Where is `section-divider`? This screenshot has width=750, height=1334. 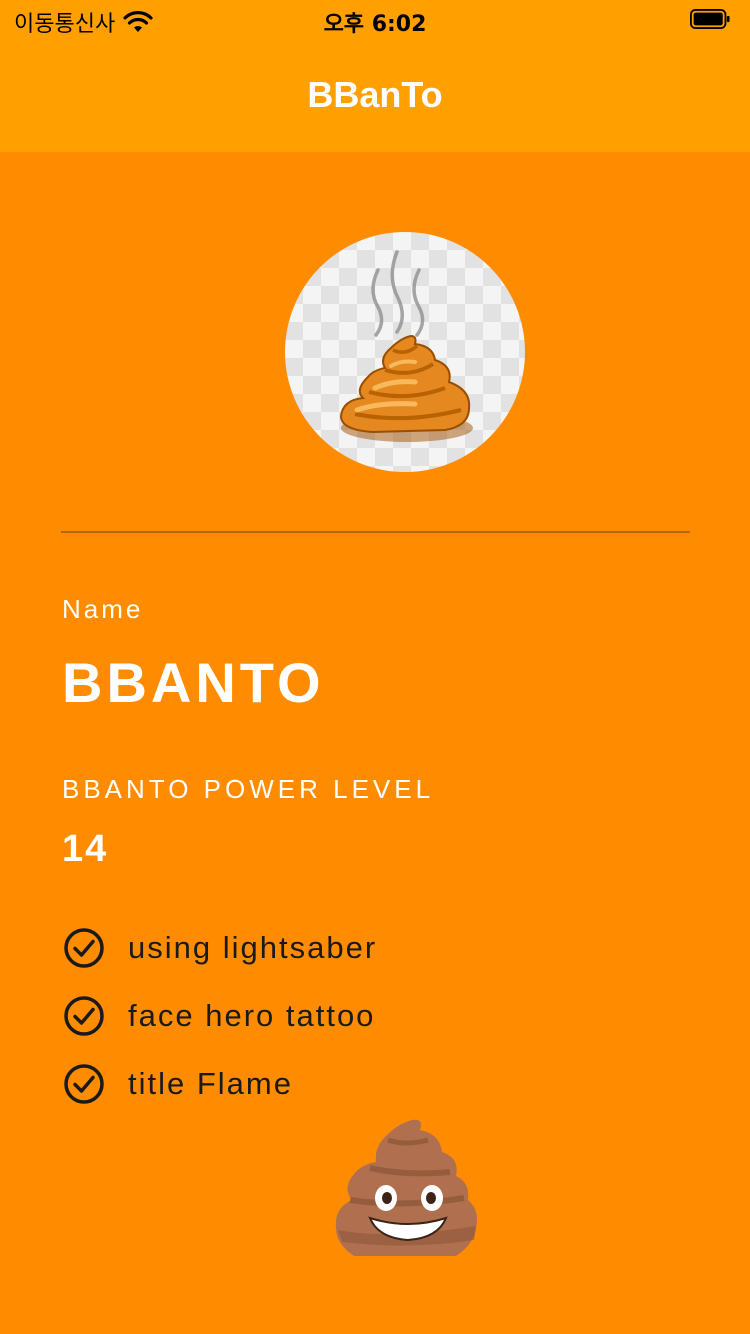 section-divider is located at coordinates (375, 532).